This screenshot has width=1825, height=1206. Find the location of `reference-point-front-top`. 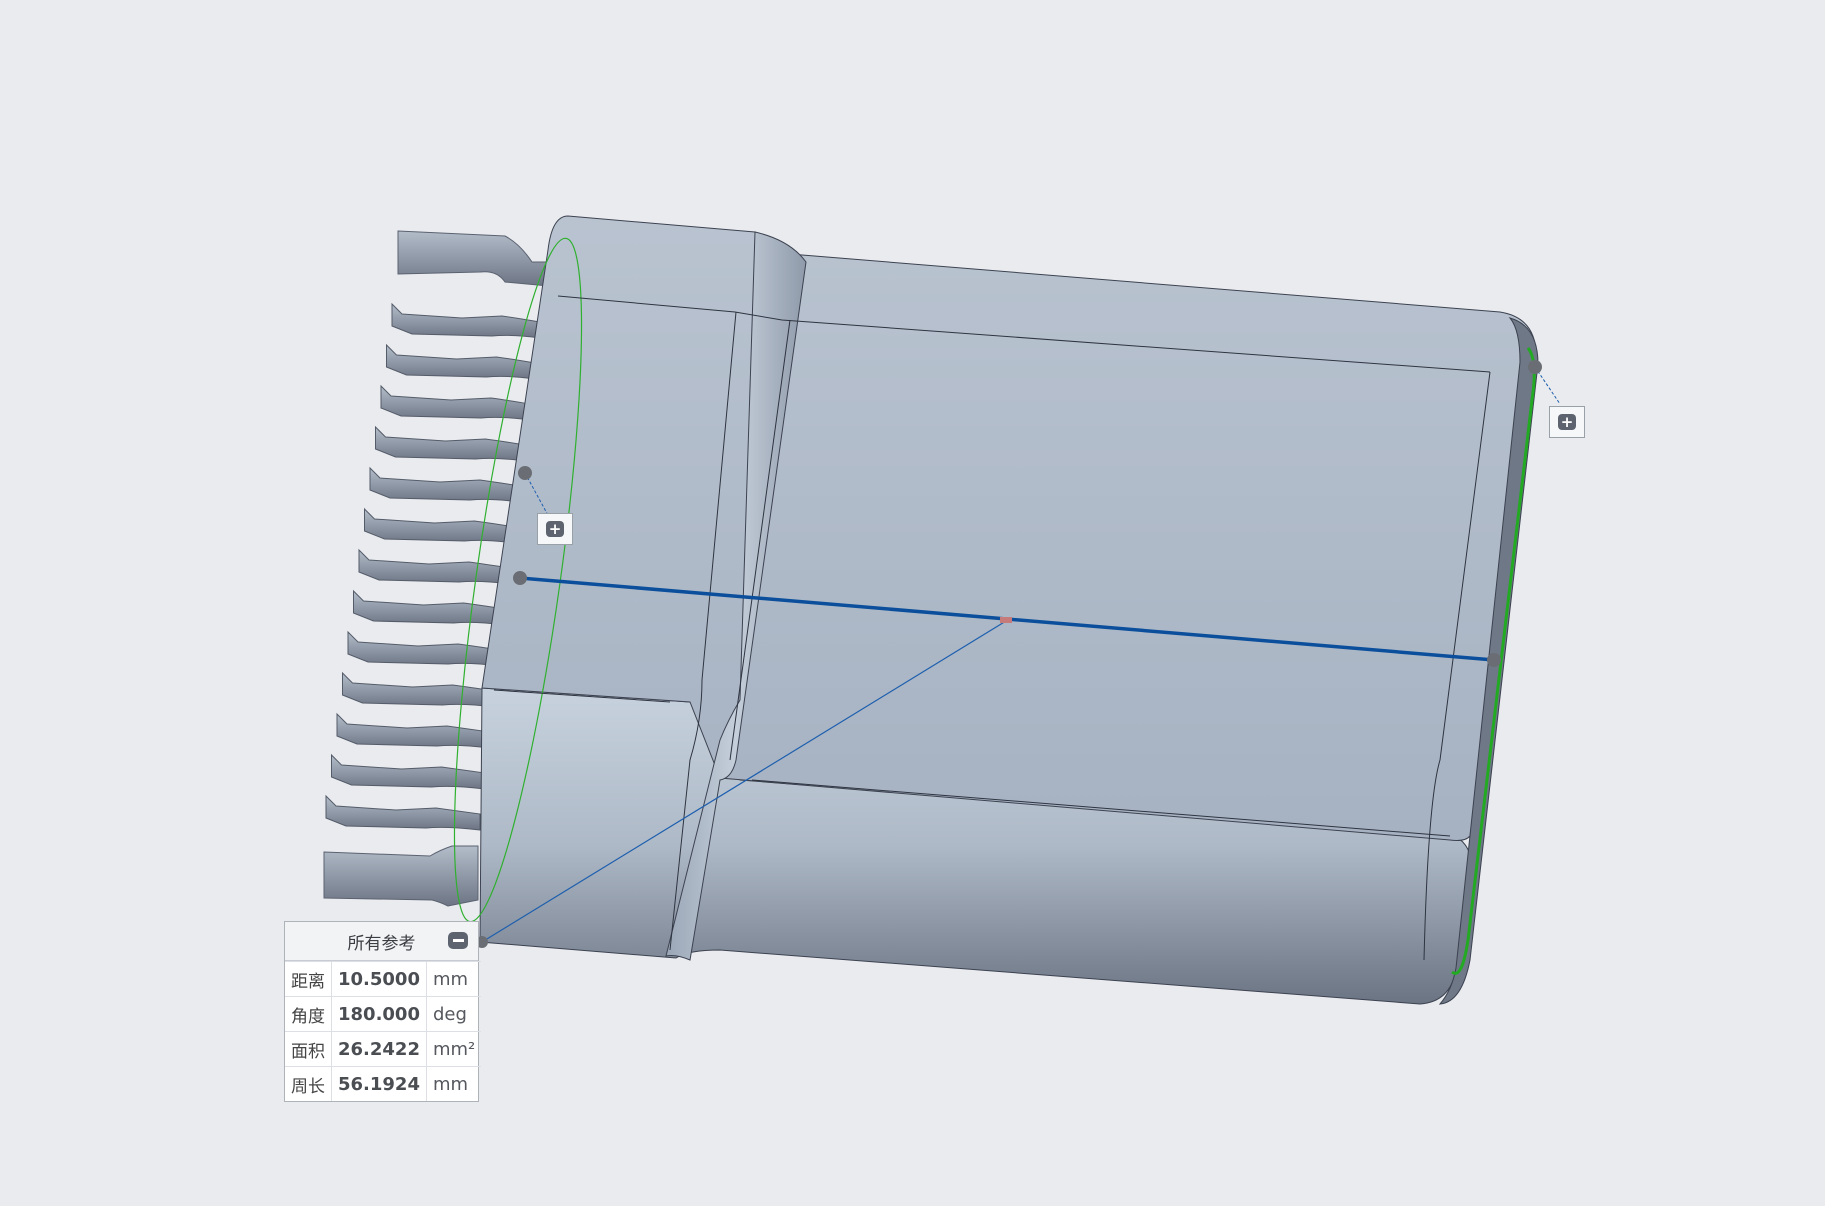

reference-point-front-top is located at coordinates (1535, 367).